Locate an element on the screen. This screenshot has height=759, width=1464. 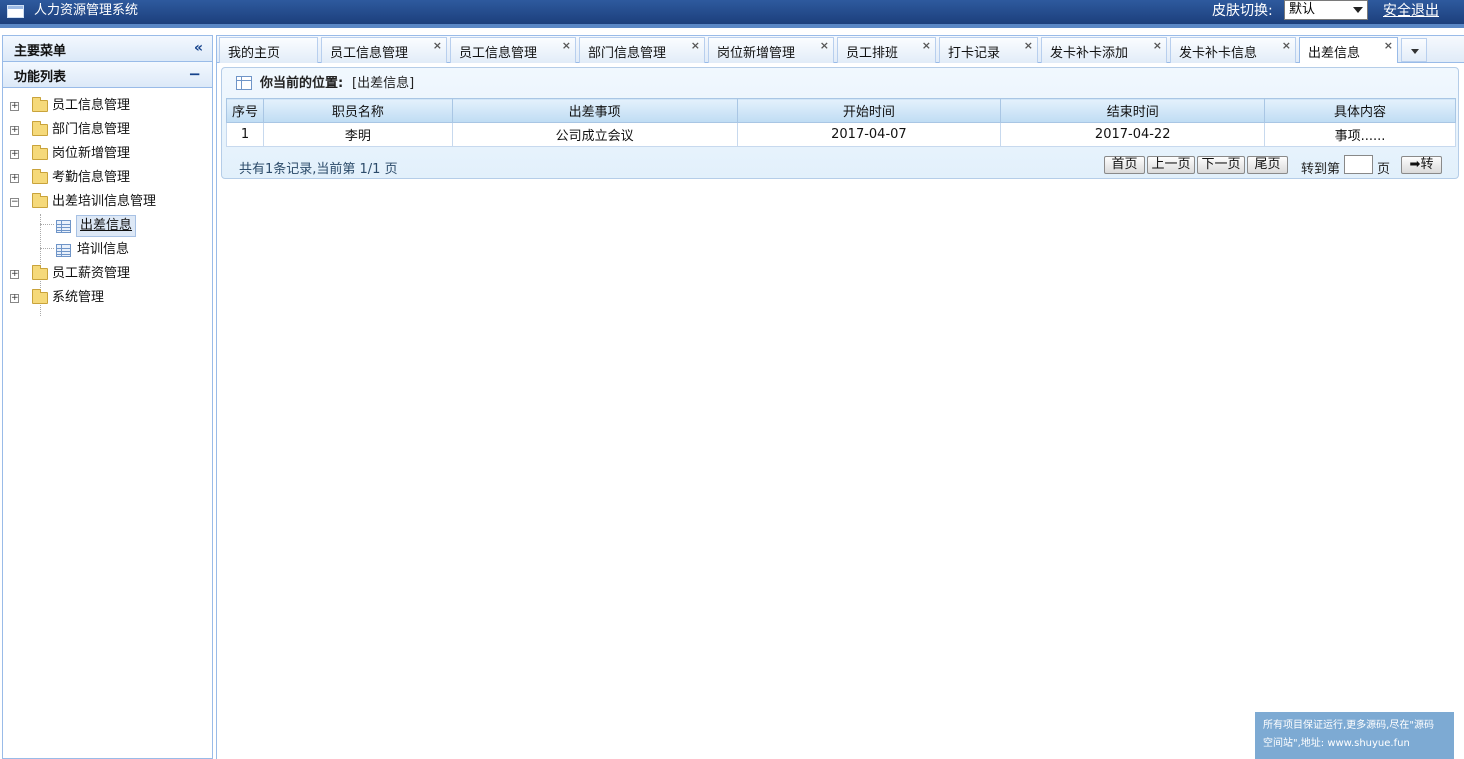
sidebar-subitem-trip-info: 出差信息 is located at coordinates (107, 226).